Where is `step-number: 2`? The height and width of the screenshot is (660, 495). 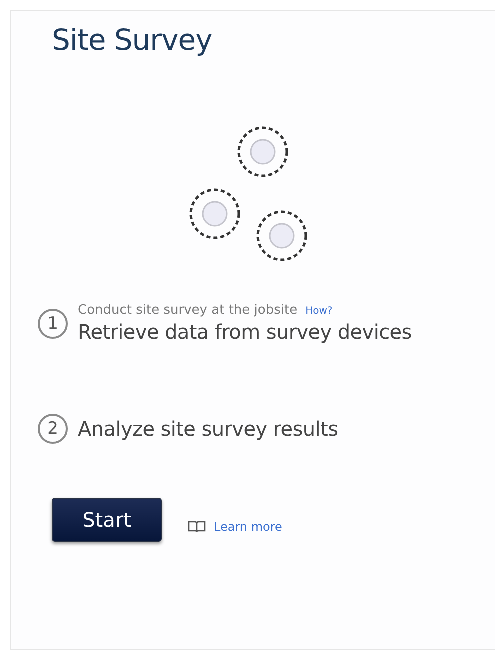
step-number: 2 is located at coordinates (53, 429).